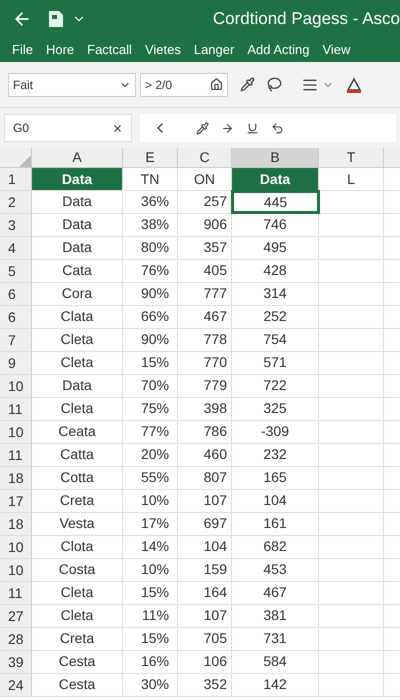  I want to click on table-cell: 445, so click(275, 202).